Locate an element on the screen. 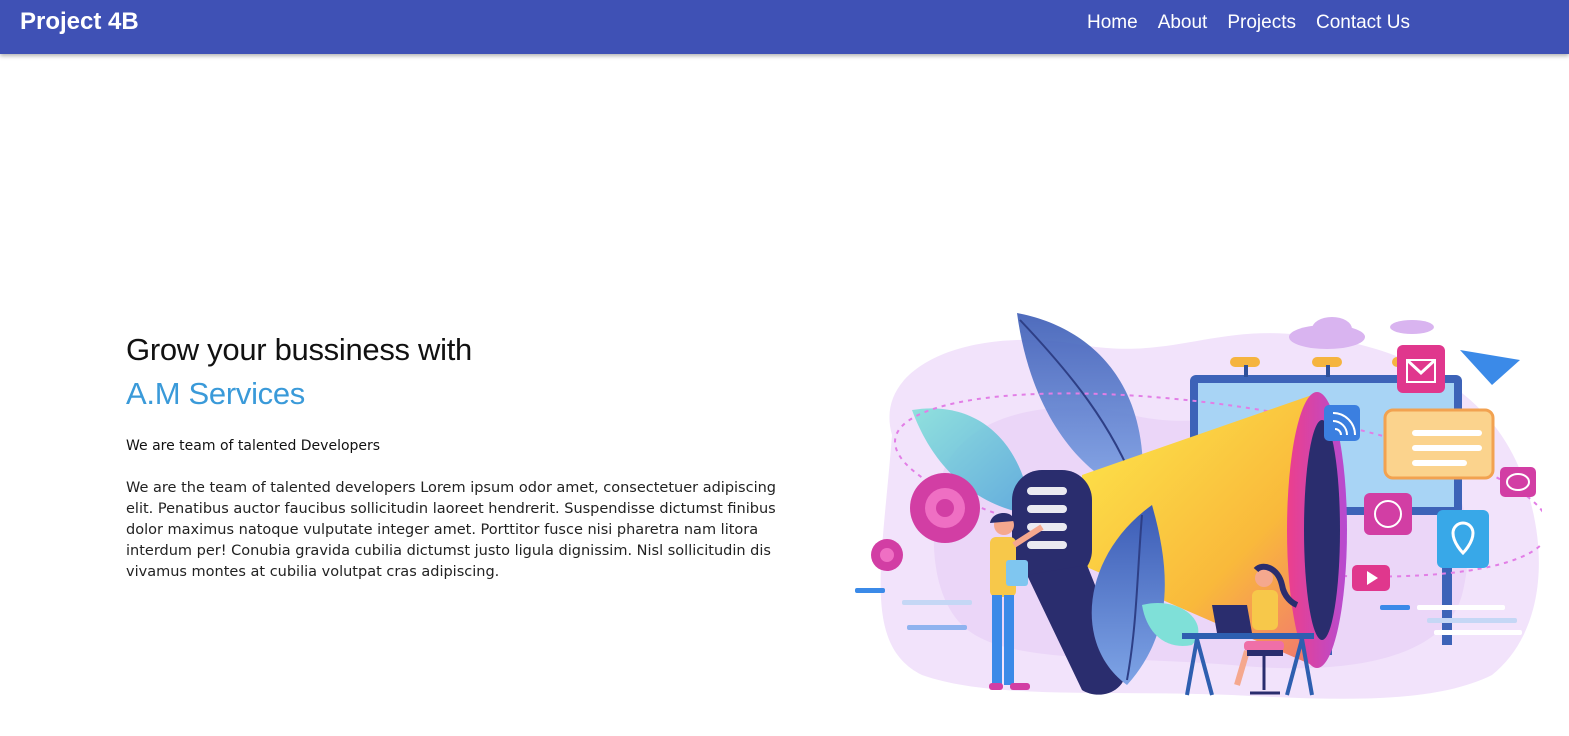 The image size is (1569, 736). paper-plane-icon is located at coordinates (1490, 367).